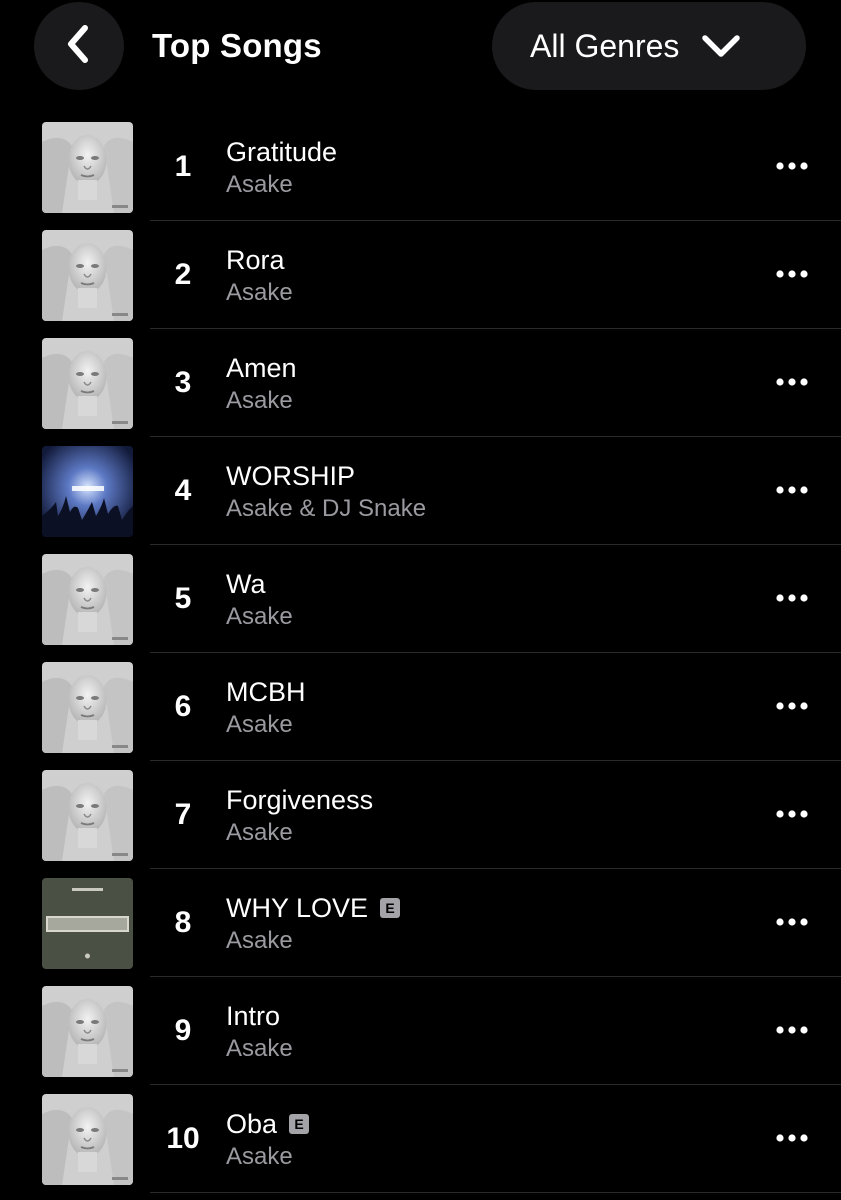  Describe the element at coordinates (261, 368) in the screenshot. I see `song-title: Amen` at that location.